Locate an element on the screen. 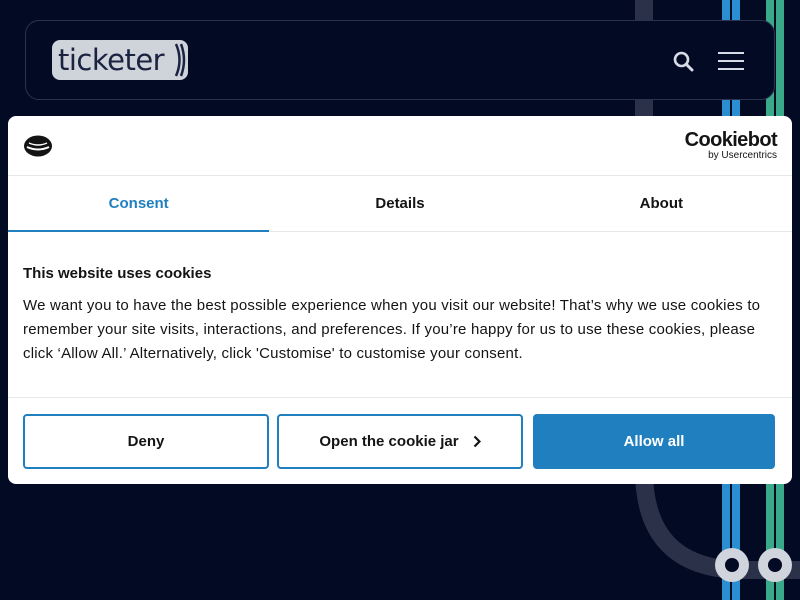  tab-about: About is located at coordinates (661, 203).